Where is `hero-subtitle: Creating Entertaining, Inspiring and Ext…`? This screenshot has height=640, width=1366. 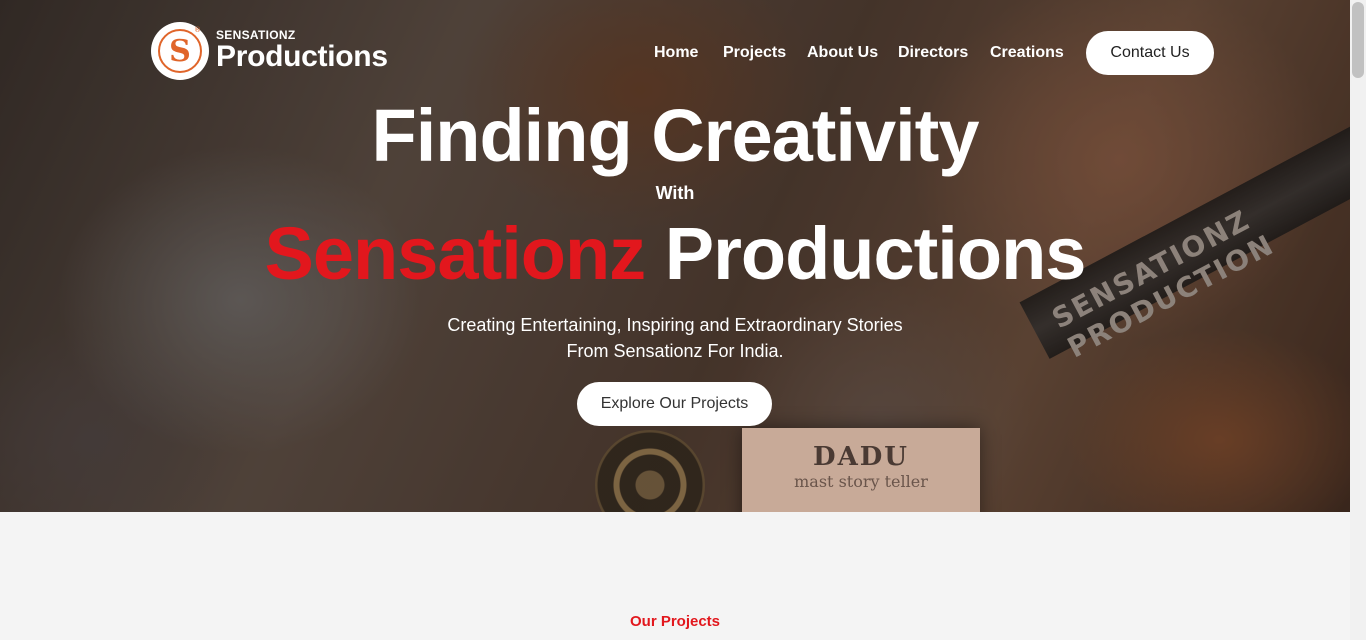
hero-subtitle: Creating Entertaining, Inspiring and Ext… is located at coordinates (675, 338).